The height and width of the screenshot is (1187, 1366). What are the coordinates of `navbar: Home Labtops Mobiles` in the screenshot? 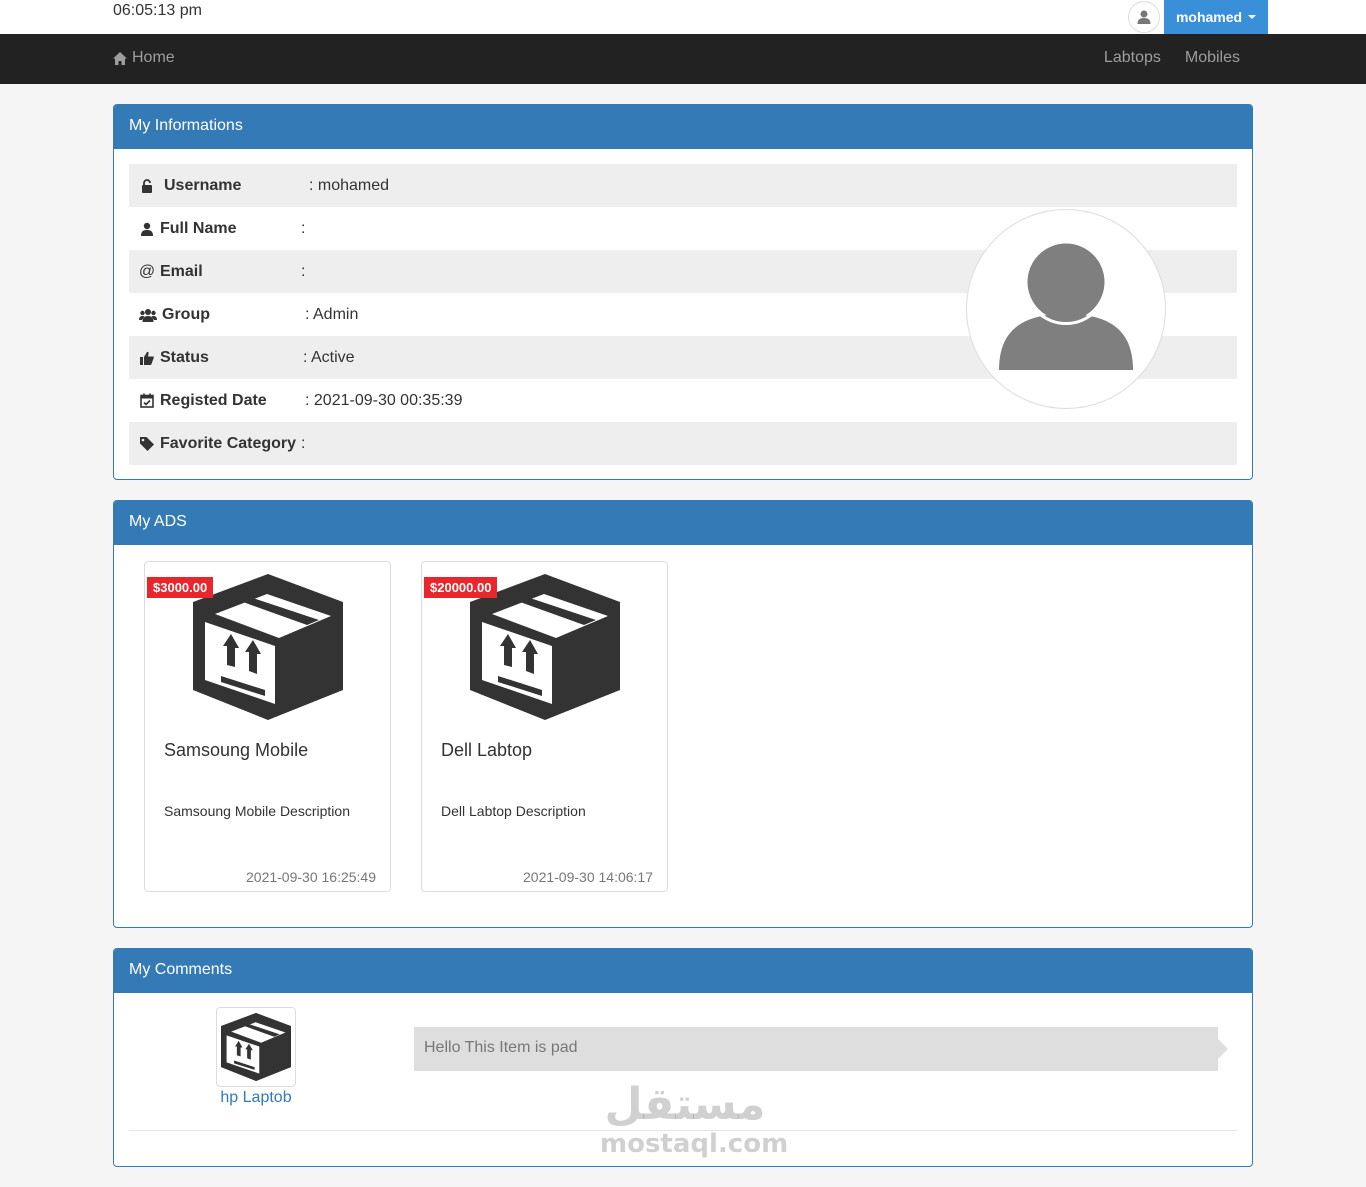 It's located at (683, 59).